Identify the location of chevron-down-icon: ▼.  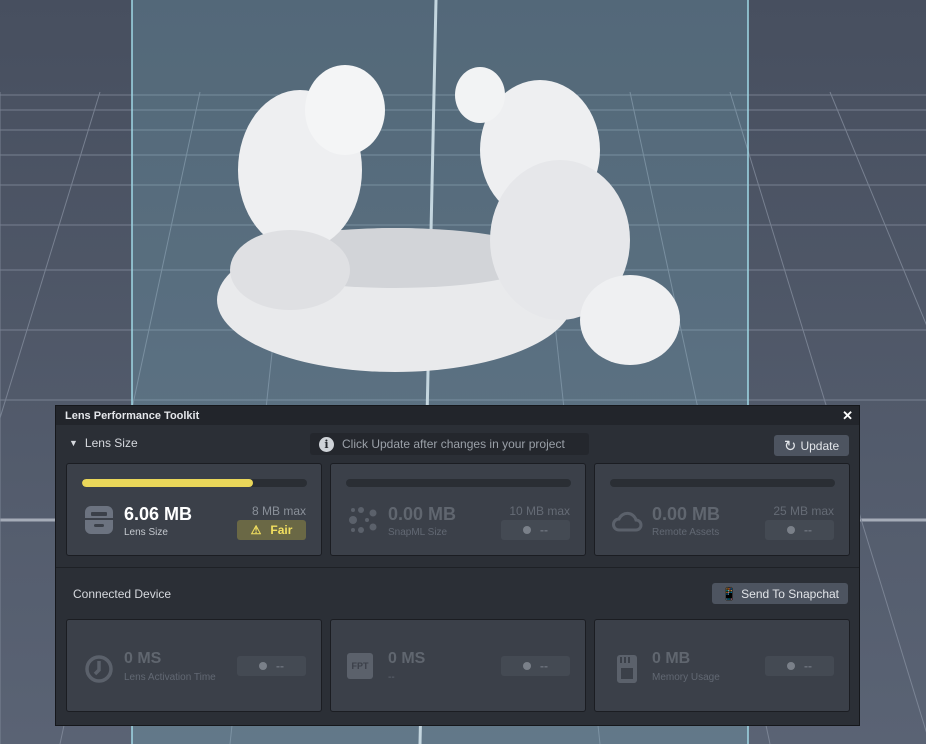
(73, 443).